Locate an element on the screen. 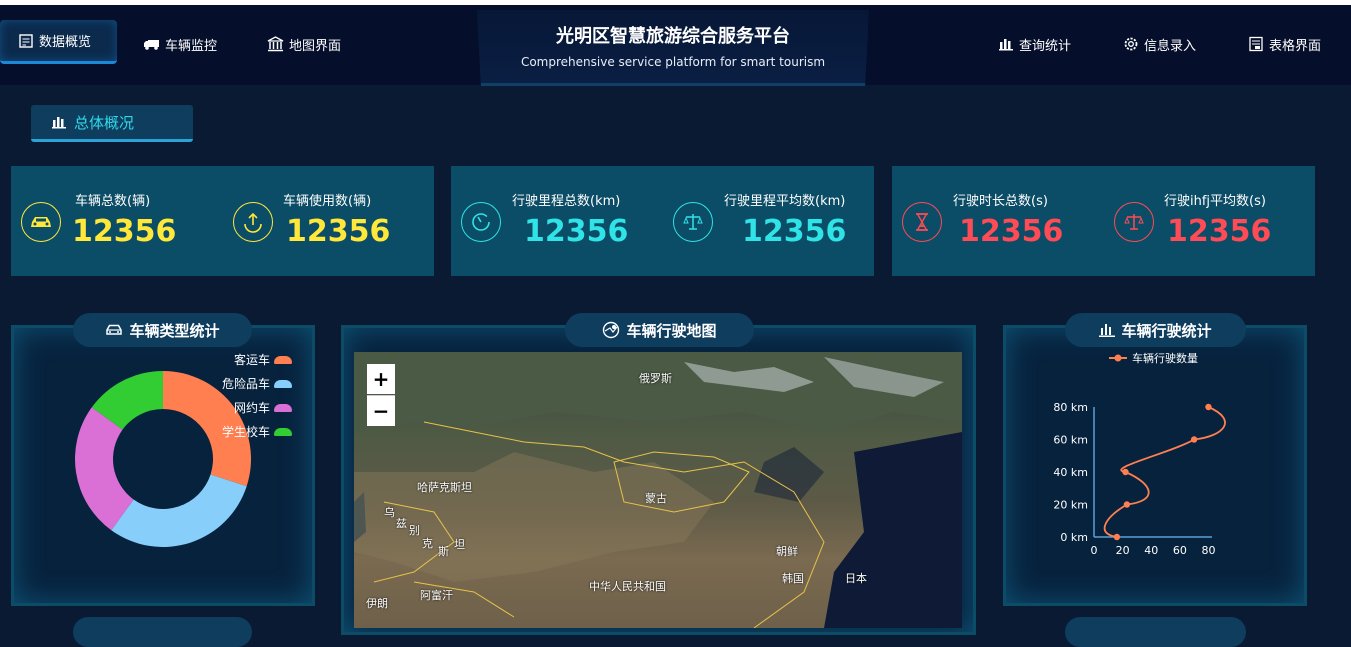 The width and height of the screenshot is (1351, 647). table-icon is located at coordinates (1256, 44).